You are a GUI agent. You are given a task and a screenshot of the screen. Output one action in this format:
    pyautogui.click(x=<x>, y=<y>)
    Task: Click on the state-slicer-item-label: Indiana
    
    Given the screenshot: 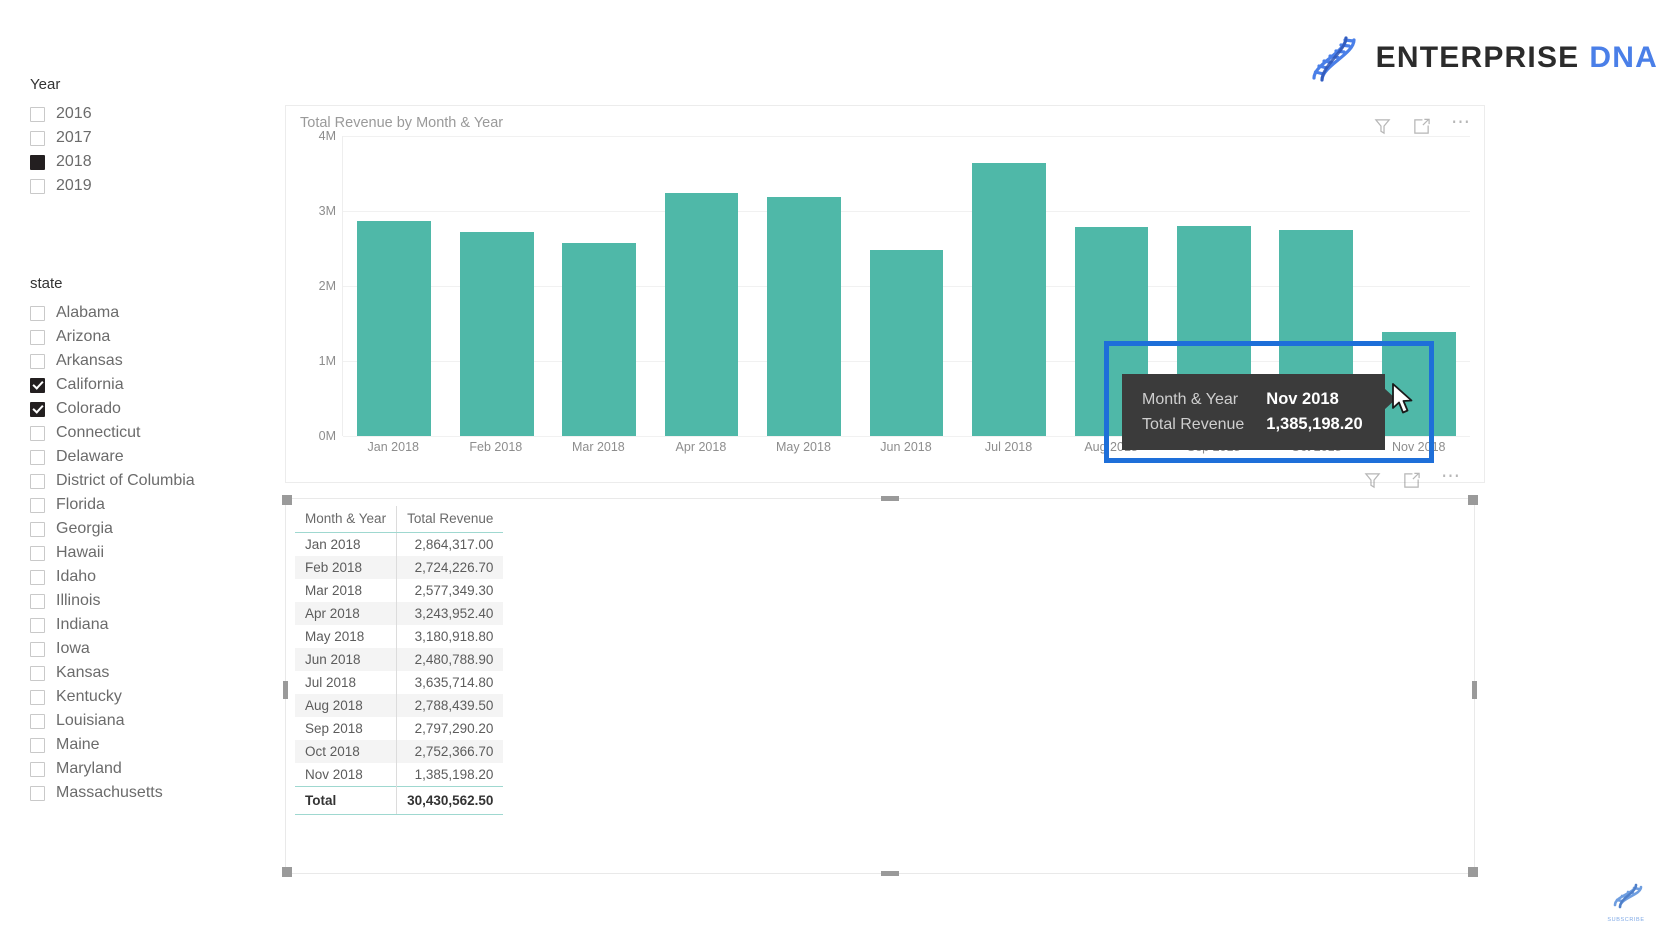 What is the action you would take?
    pyautogui.click(x=82, y=624)
    